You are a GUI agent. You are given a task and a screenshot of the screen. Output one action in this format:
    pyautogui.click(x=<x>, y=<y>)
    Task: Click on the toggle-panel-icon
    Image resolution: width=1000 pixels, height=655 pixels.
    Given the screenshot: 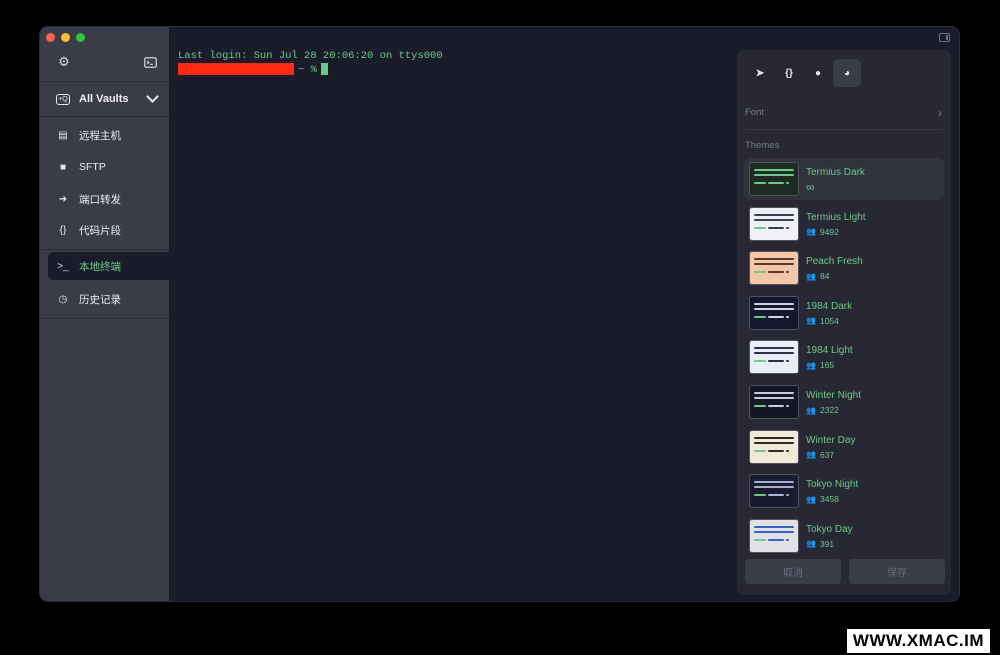 What is the action you would take?
    pyautogui.click(x=944, y=37)
    